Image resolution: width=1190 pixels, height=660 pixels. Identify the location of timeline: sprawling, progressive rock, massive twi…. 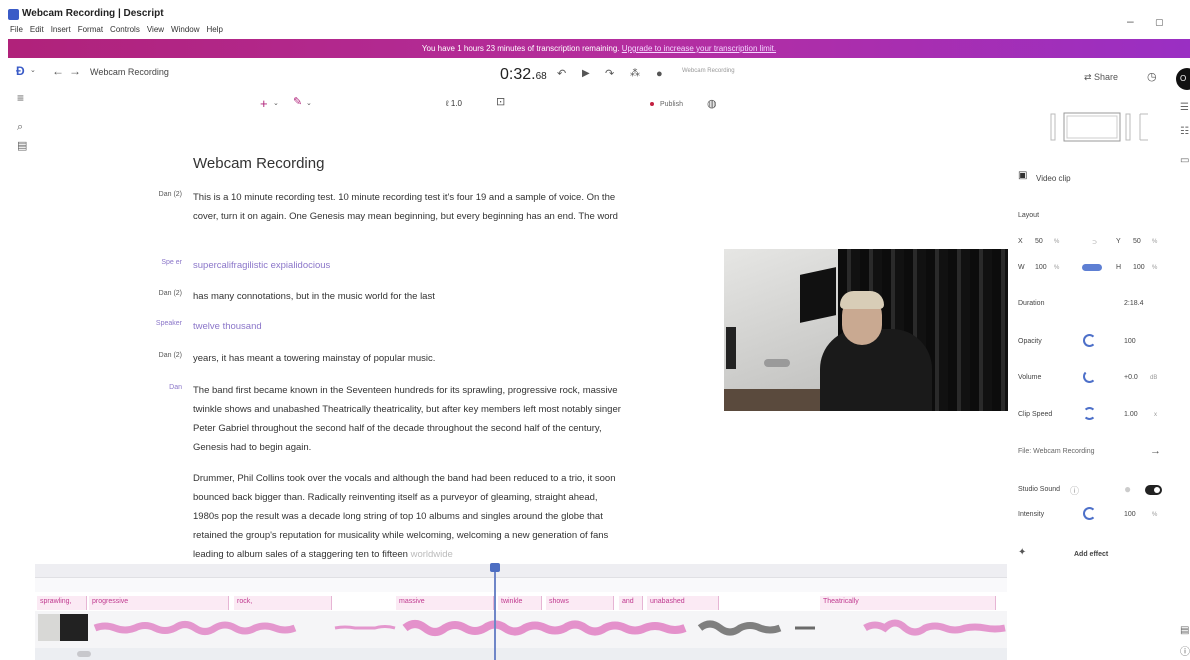
(521, 612).